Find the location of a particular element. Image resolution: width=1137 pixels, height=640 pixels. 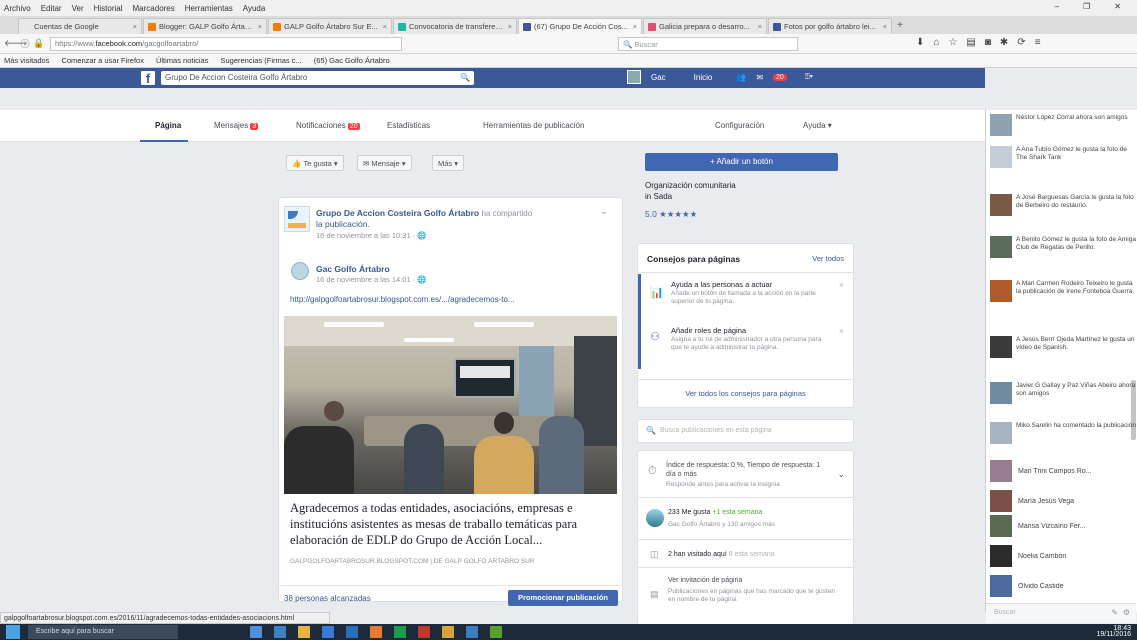

notifications-badge: 20 is located at coordinates (780, 77).